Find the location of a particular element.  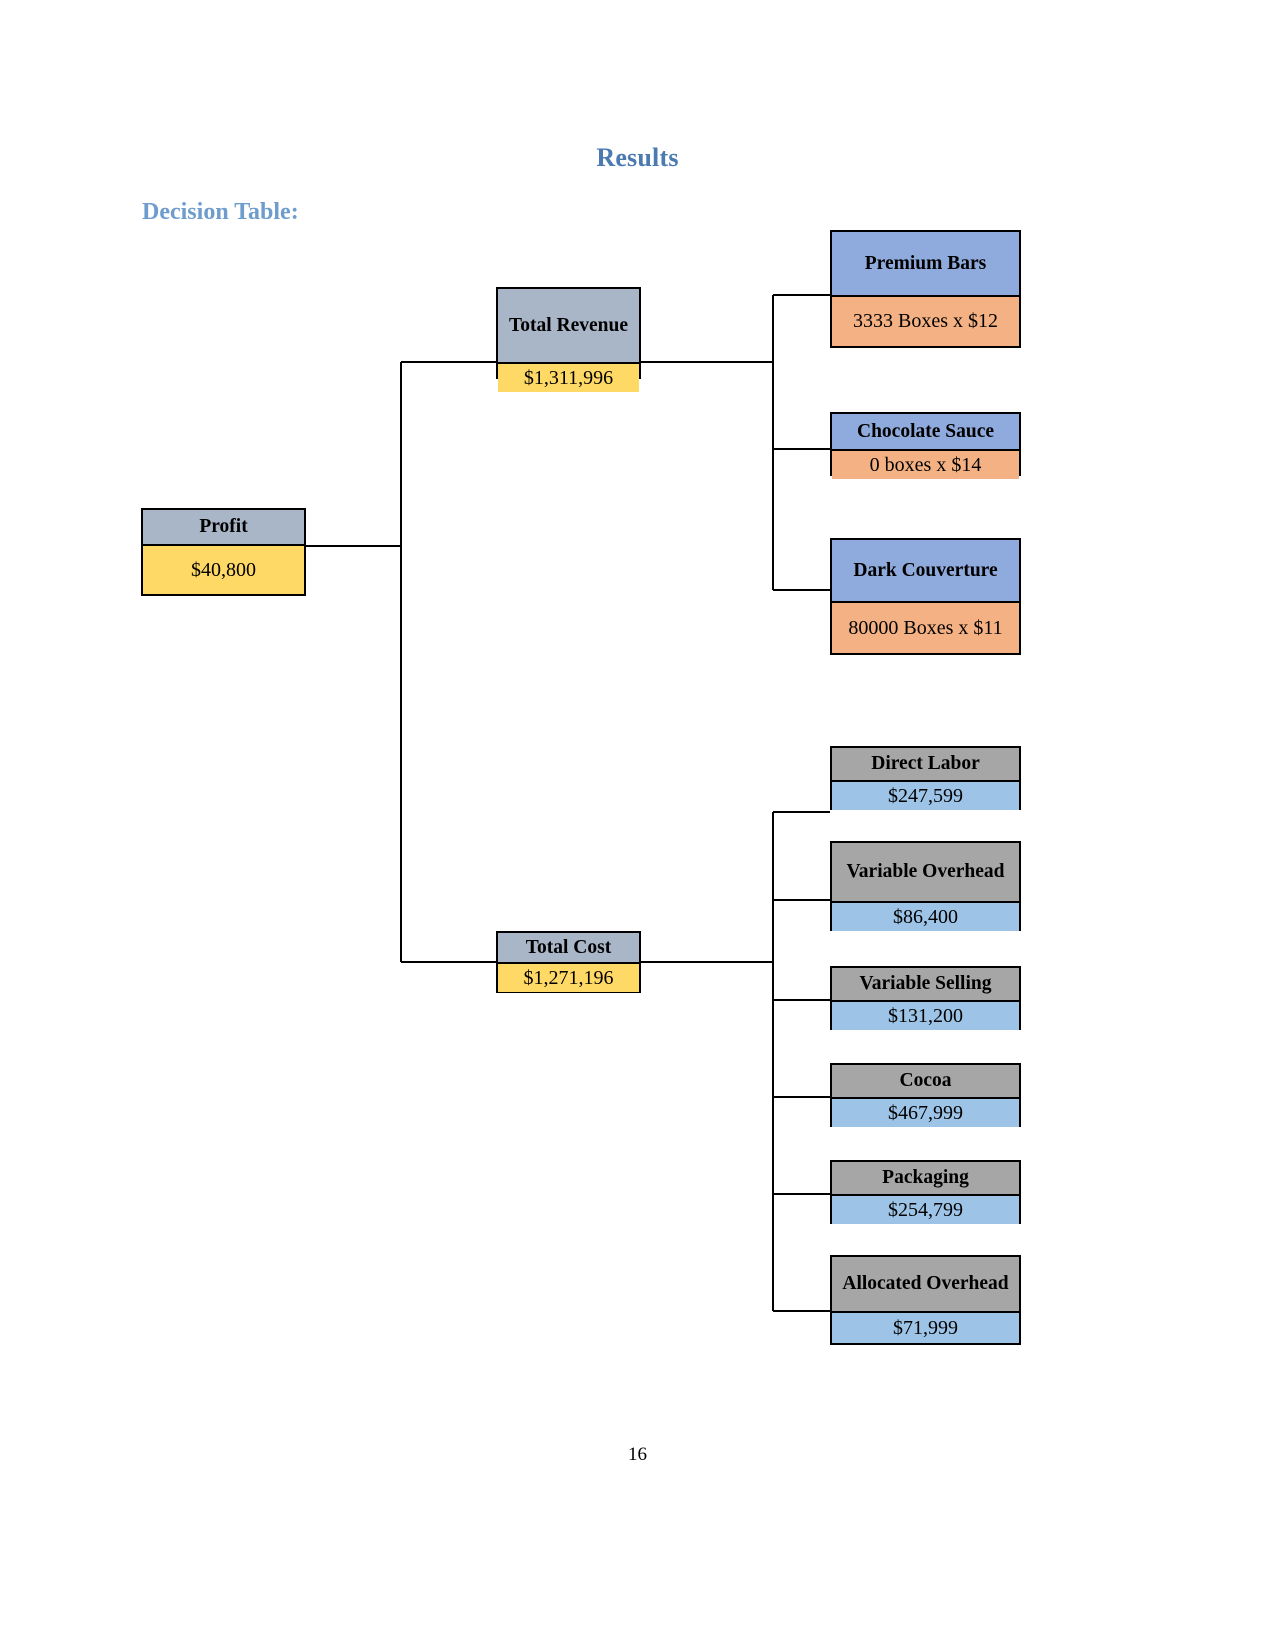

node-total-cost-label: Total Cost is located at coordinates (568, 948).